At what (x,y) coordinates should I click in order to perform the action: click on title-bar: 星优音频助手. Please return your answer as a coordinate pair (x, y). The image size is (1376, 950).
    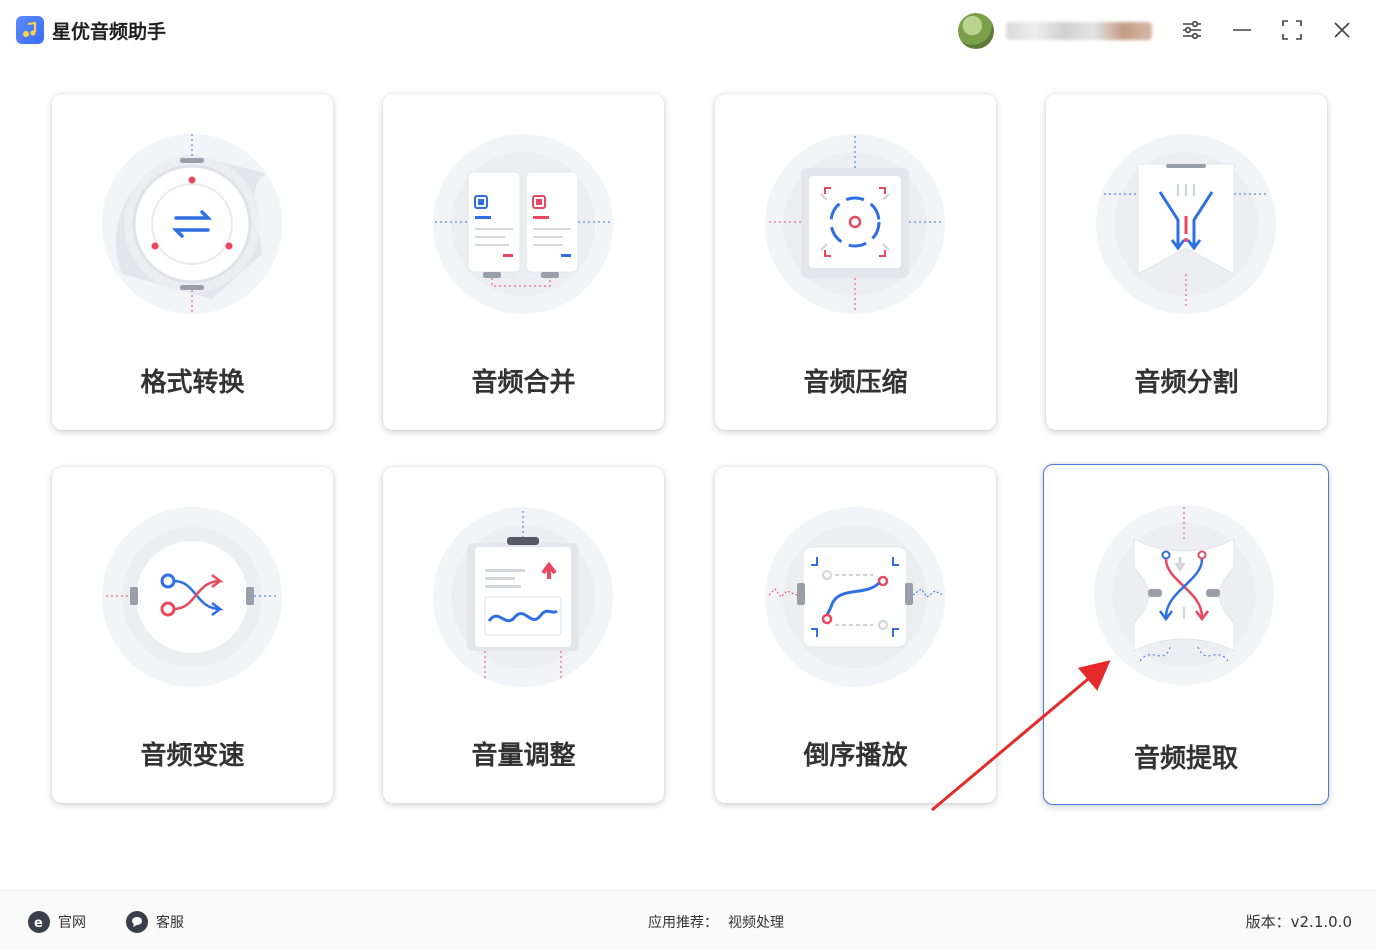
    Looking at the image, I should click on (688, 30).